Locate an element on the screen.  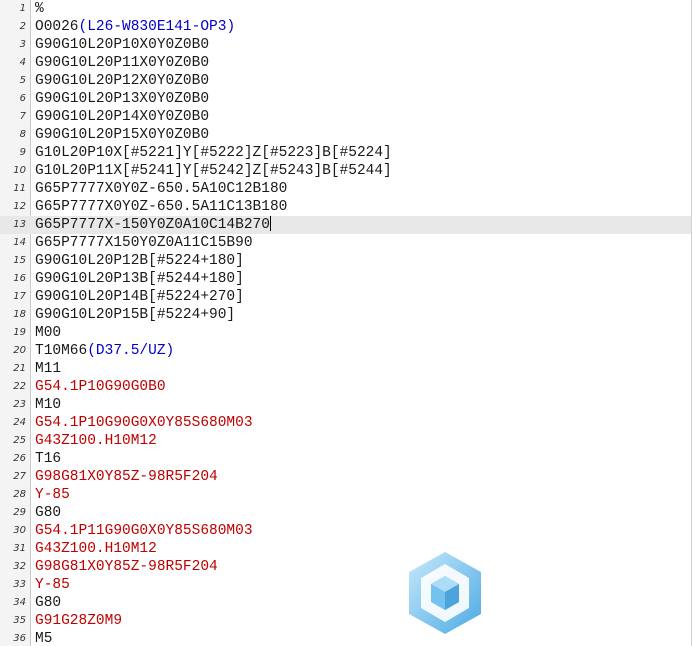
line-number: 24 is located at coordinates (19, 422).